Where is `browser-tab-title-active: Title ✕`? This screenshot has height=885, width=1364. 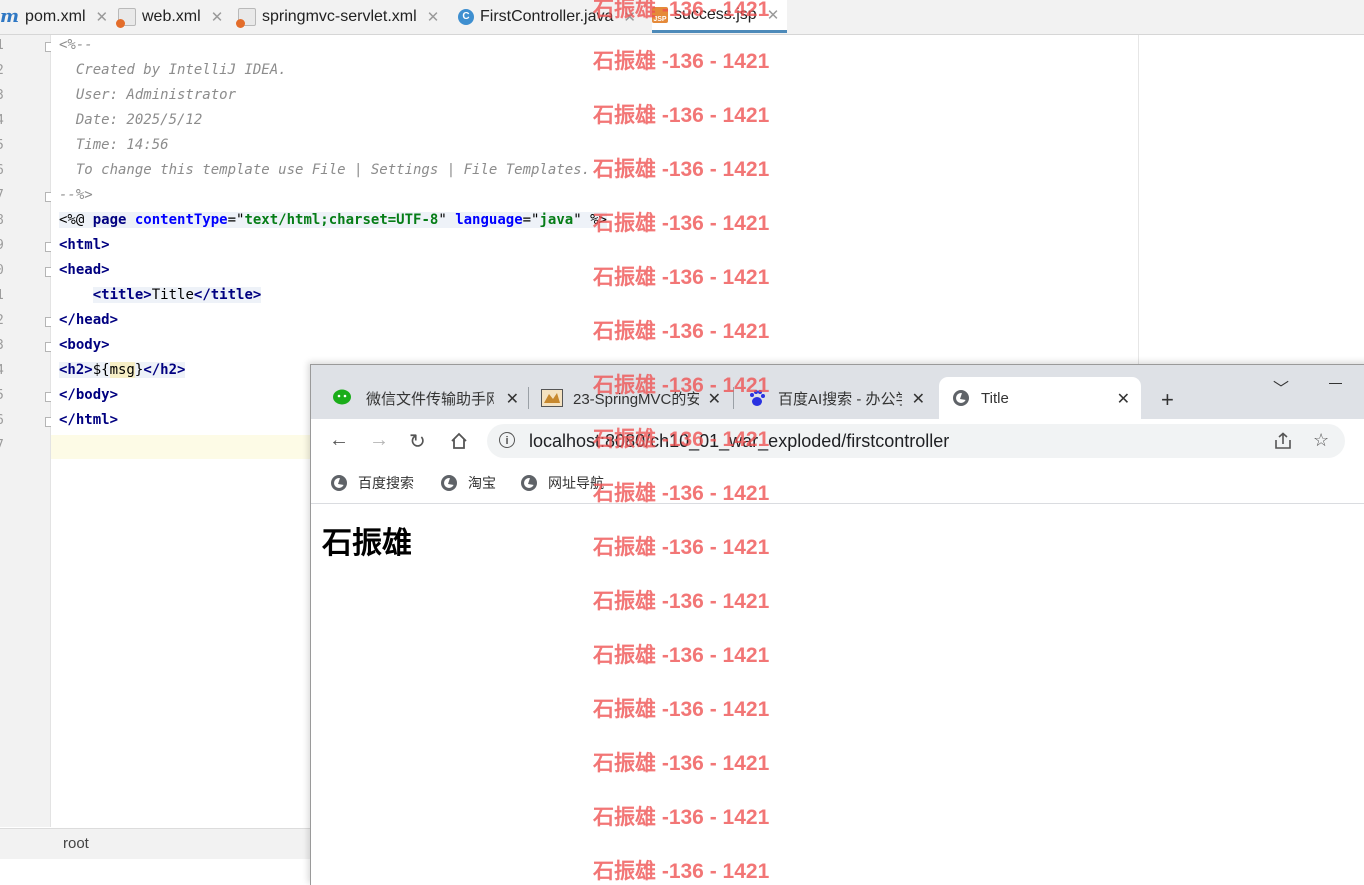
browser-tab-title-active: Title ✕ is located at coordinates (1040, 398).